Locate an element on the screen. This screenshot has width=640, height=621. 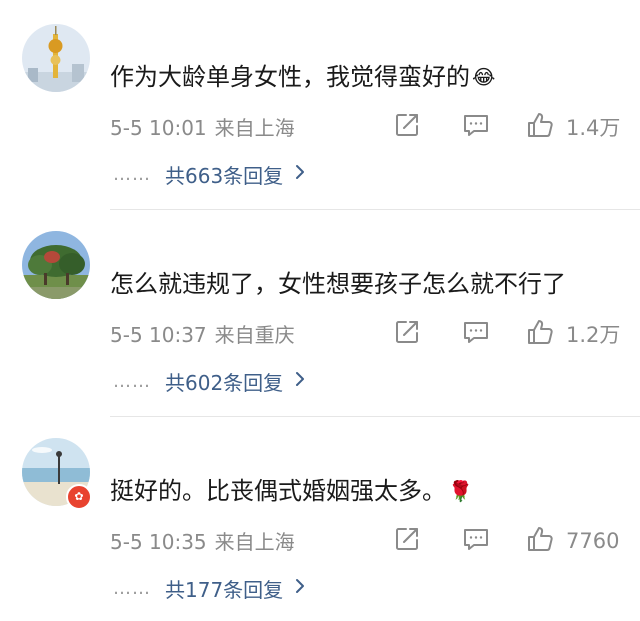
timestamp: 5-5 10:35 is located at coordinates (158, 542).